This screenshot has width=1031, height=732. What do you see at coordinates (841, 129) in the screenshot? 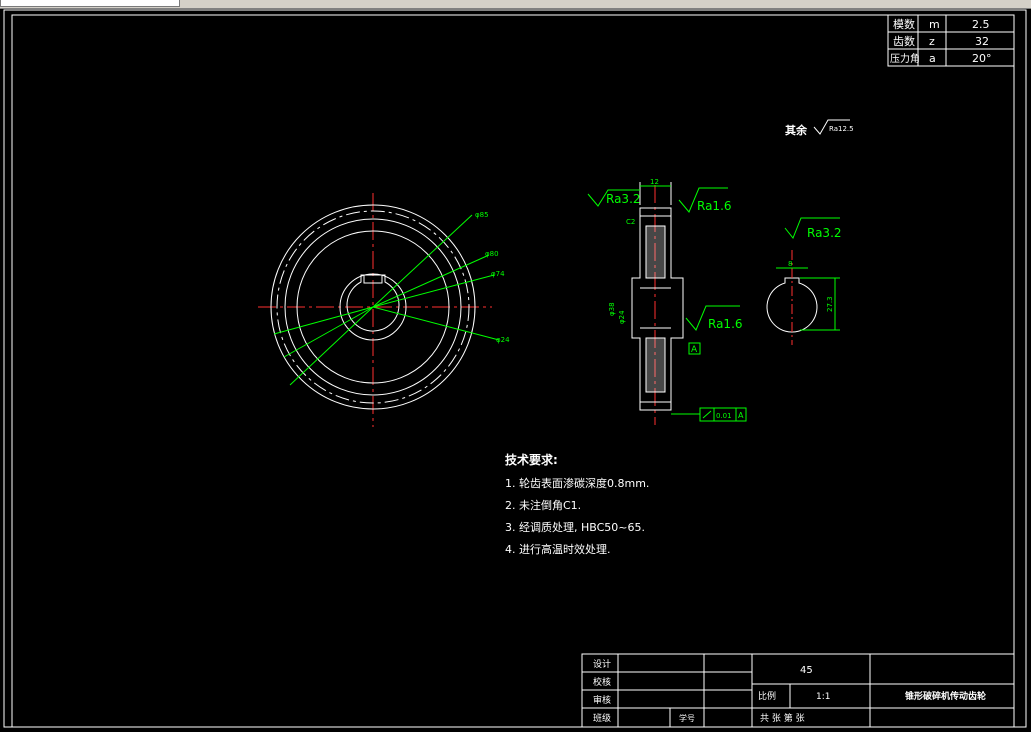
I see `roughness-note-value: Ra12.5` at bounding box center [841, 129].